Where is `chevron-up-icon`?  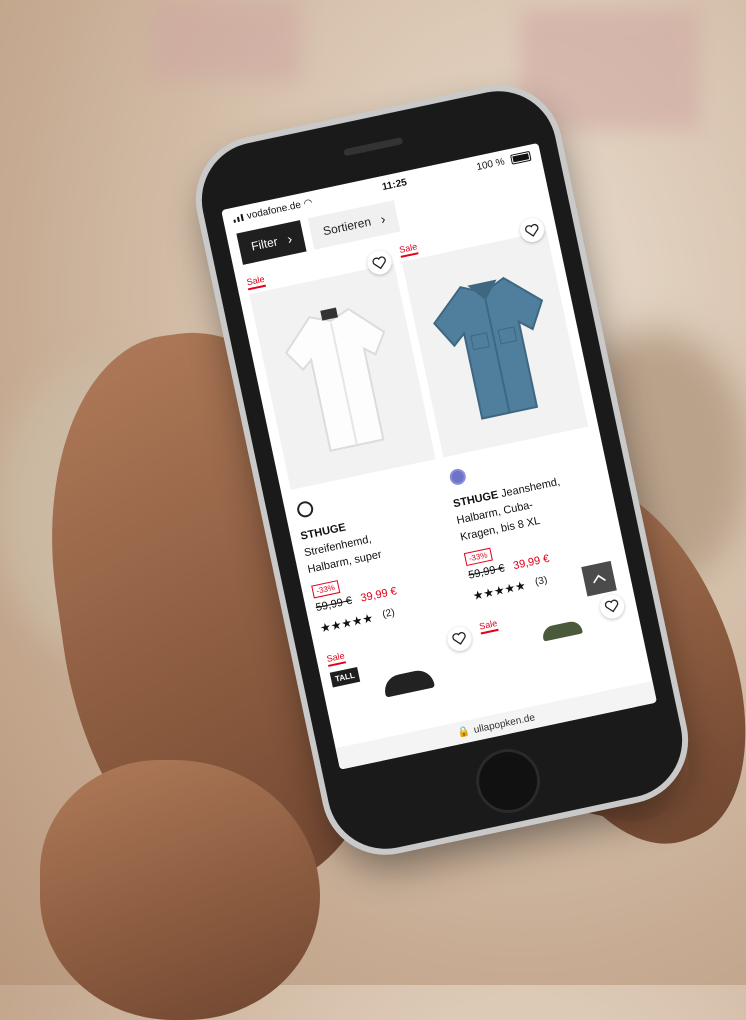 chevron-up-icon is located at coordinates (599, 579).